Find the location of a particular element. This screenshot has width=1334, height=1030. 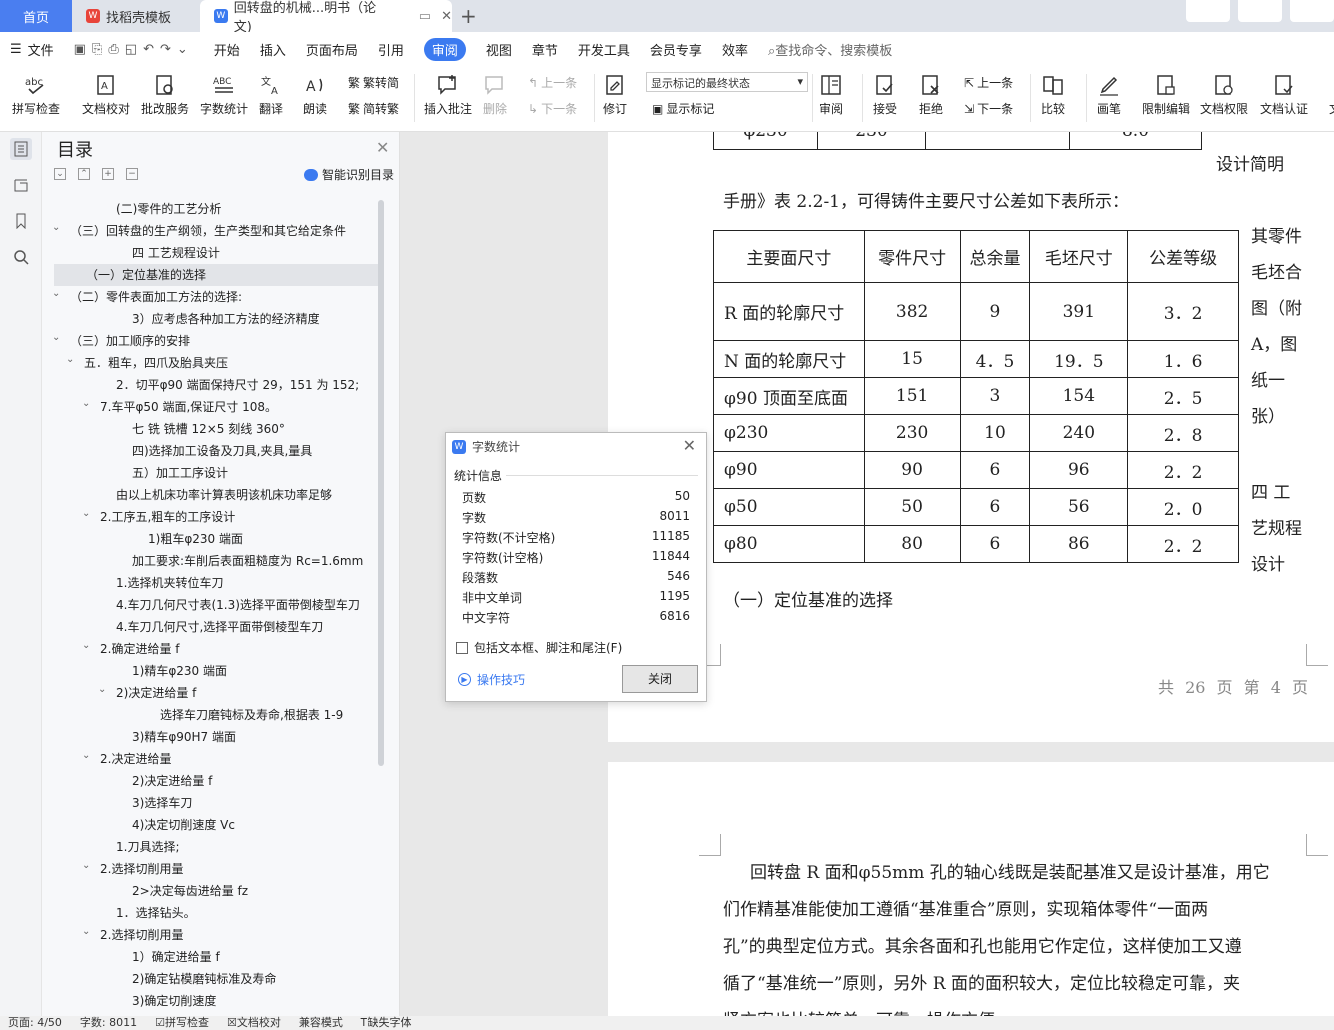

toc-item: 选择车刀磨钝标及寿命,根据表 1-9 is located at coordinates (251, 715).